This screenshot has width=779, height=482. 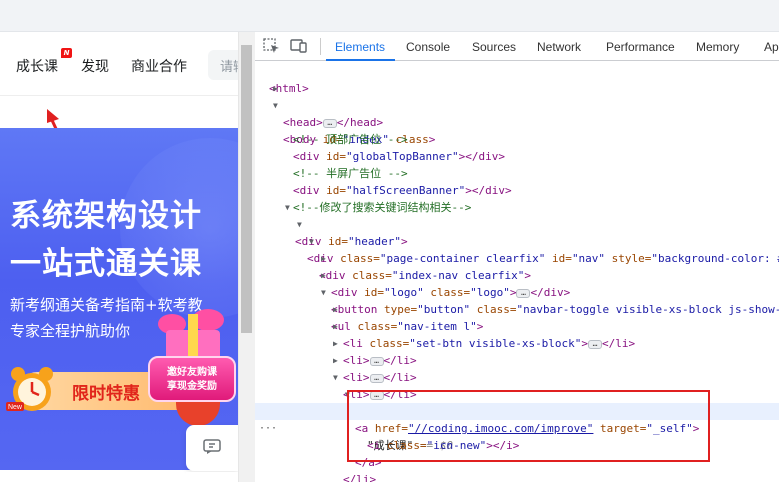 What do you see at coordinates (299, 46) in the screenshot?
I see `device-toolbar-icon` at bounding box center [299, 46].